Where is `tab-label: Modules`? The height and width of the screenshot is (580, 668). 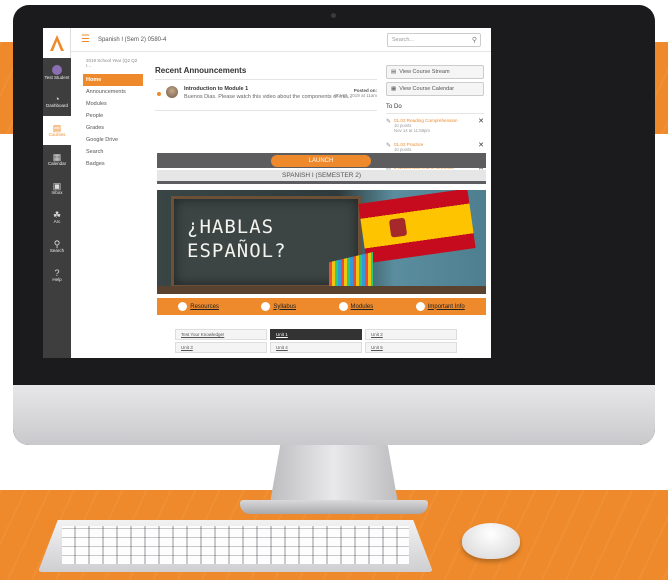 tab-label: Modules is located at coordinates (362, 306).